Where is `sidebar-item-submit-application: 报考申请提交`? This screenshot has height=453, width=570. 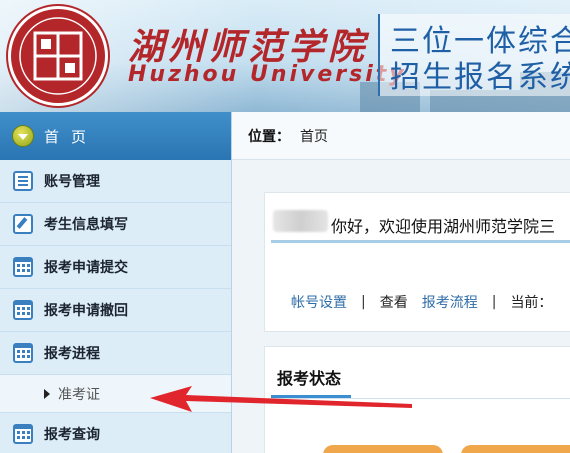
sidebar-item-submit-application: 报考申请提交 is located at coordinates (115, 267).